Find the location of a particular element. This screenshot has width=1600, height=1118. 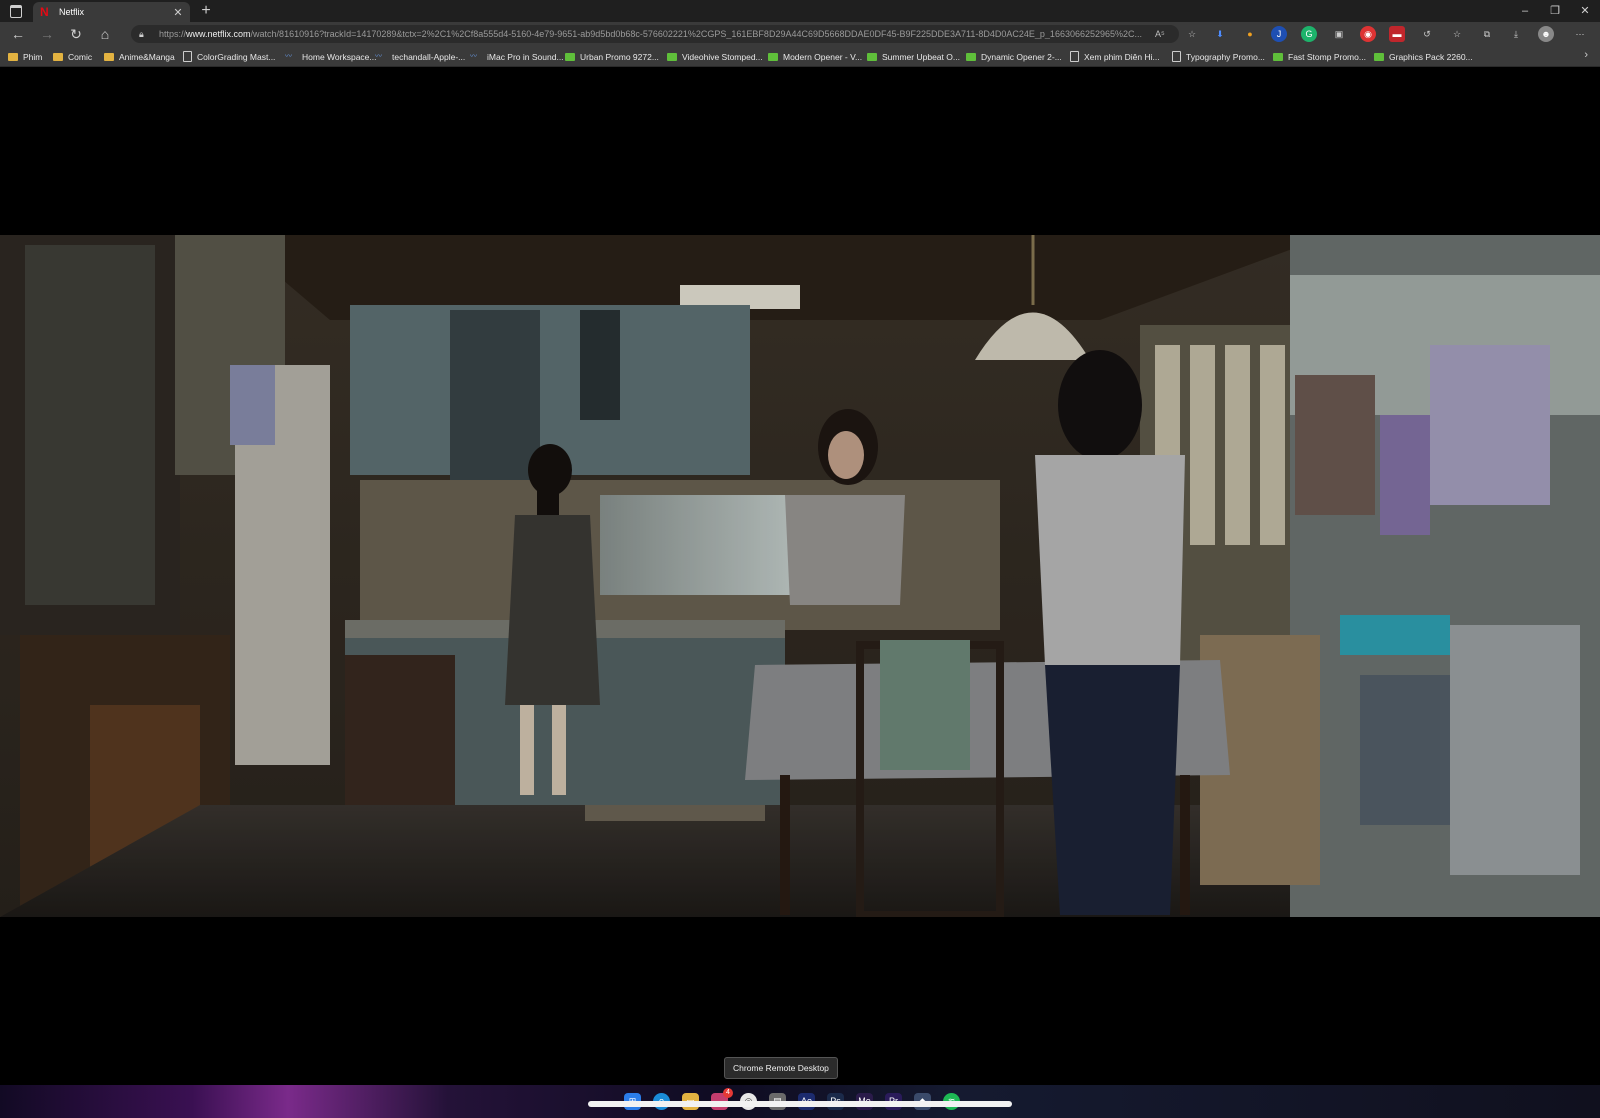

bookmark-label: Phim is located at coordinates (33, 56).